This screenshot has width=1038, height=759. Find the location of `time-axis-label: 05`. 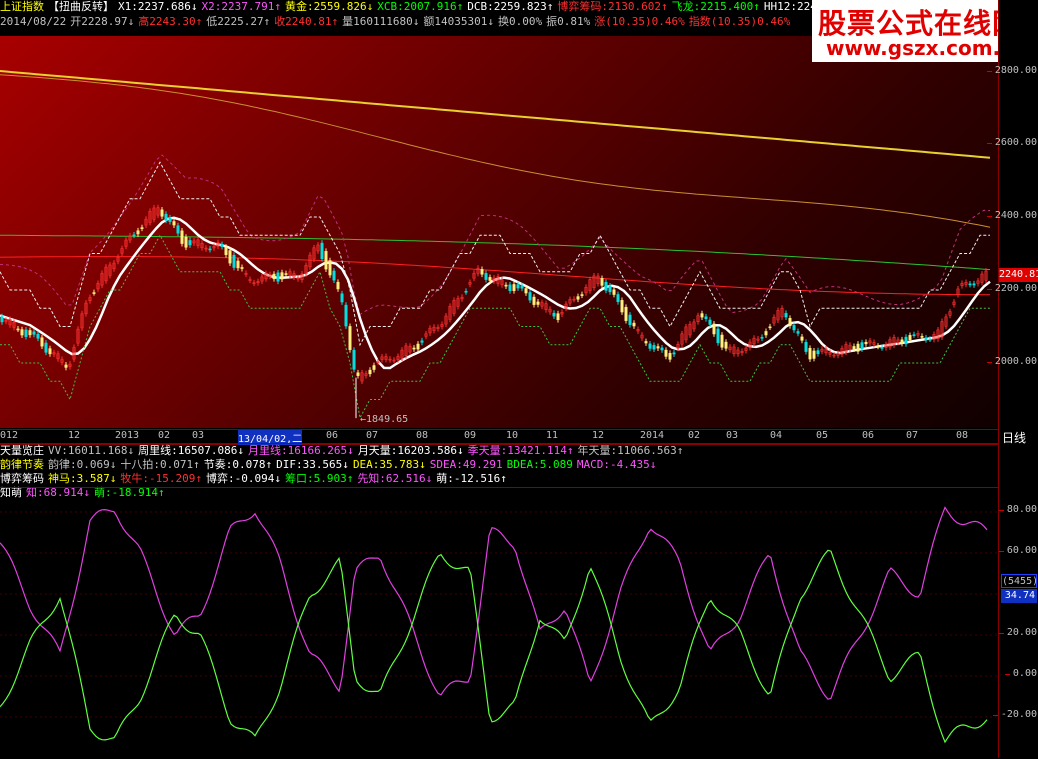

time-axis-label: 05 is located at coordinates (822, 435).